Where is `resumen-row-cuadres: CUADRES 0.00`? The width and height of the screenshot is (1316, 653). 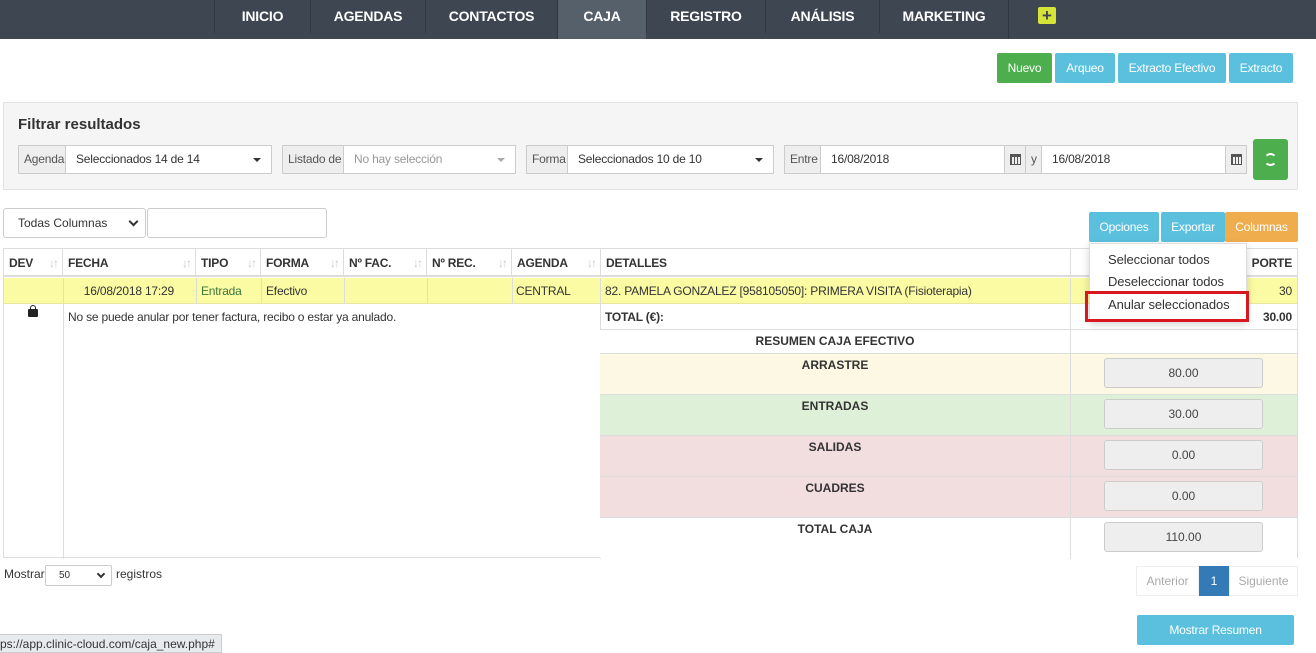 resumen-row-cuadres: CUADRES 0.00 is located at coordinates (948, 497).